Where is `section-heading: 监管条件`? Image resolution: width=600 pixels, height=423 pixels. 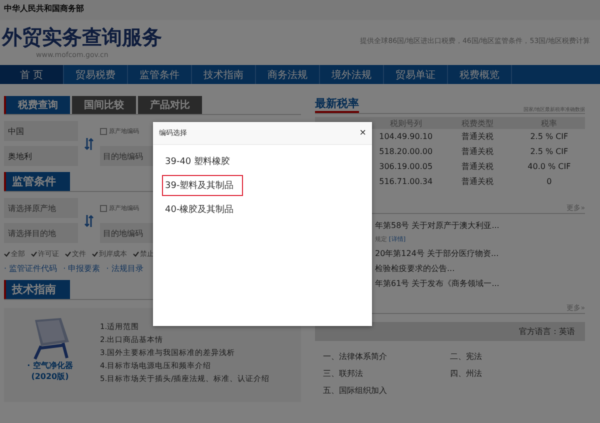
section-heading: 监管条件 is located at coordinates (37, 181).